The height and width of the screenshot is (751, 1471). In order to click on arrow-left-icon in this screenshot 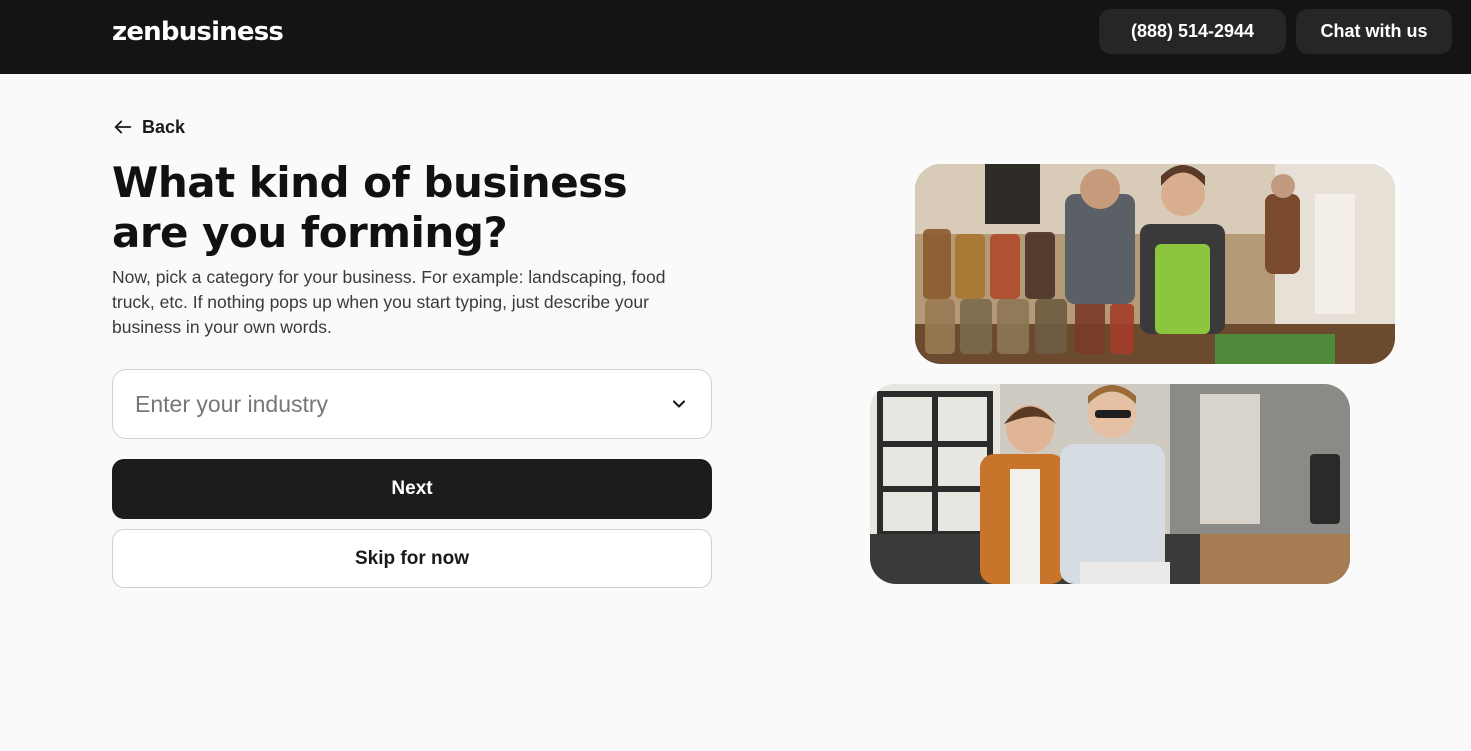, I will do `click(123, 127)`.